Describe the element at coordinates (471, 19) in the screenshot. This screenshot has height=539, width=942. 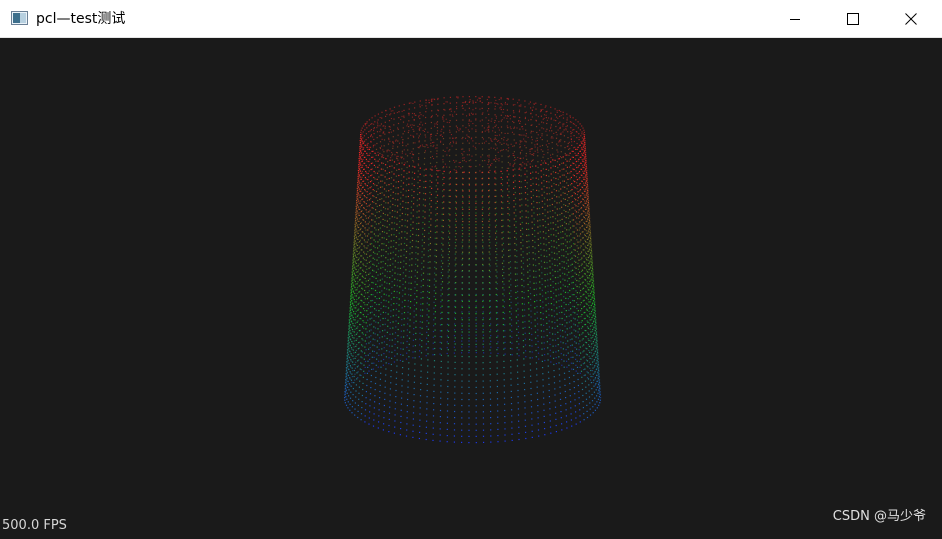
I see `title-bar: pcl—test测试` at that location.